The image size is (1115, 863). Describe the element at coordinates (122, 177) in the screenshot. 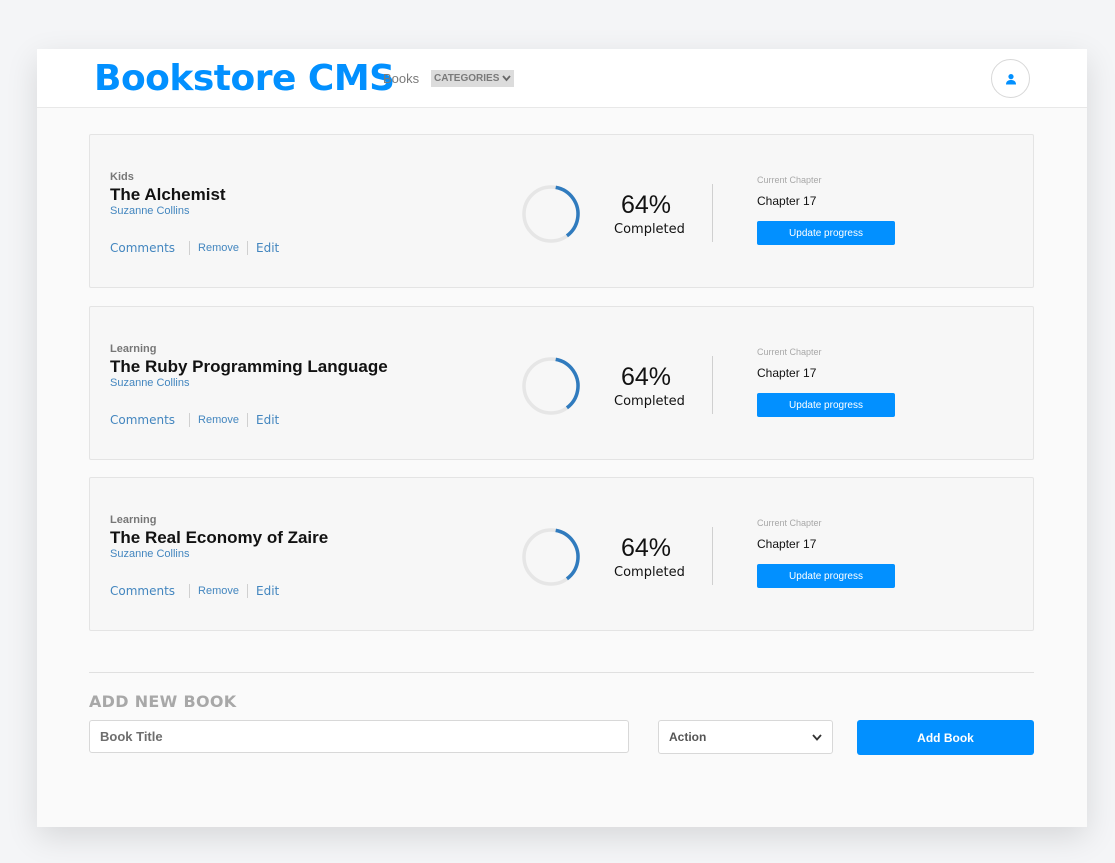

I see `book-genre: Kids` at that location.